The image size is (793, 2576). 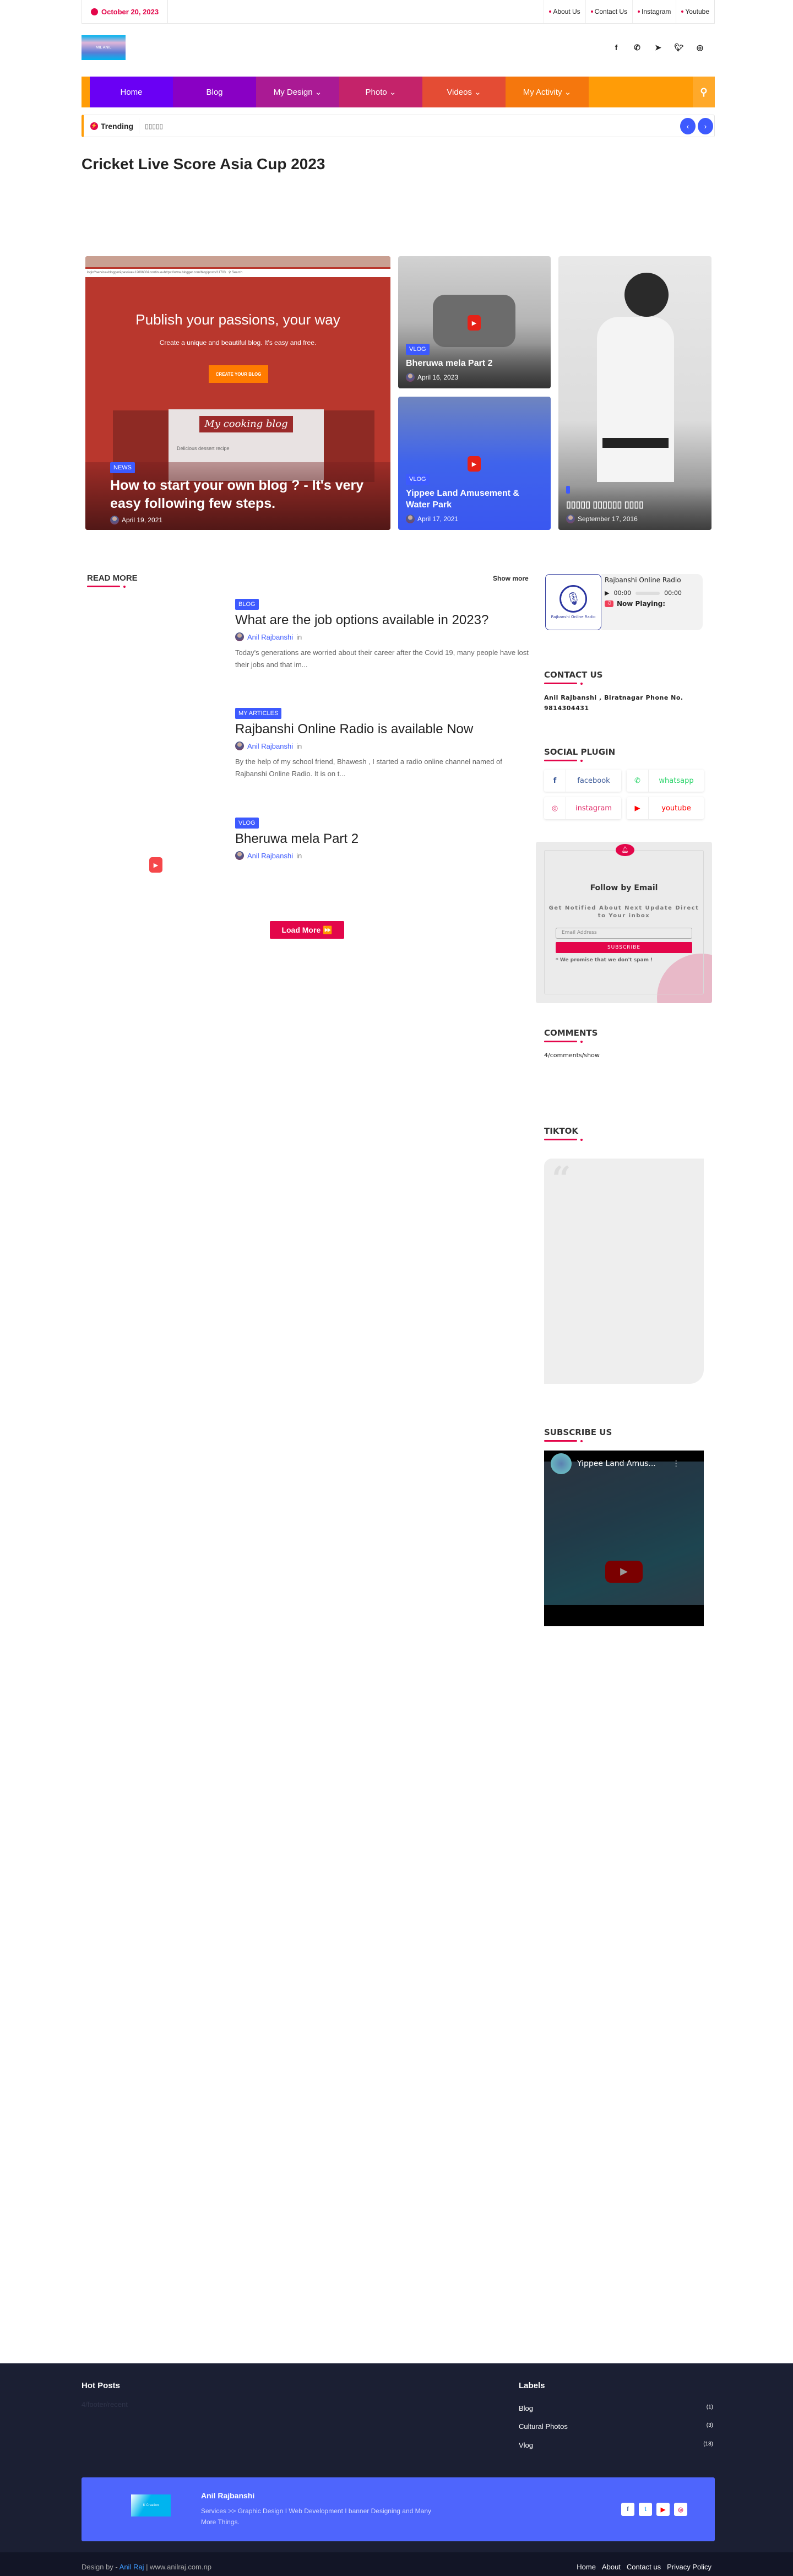 I want to click on subscribe-heading: SUBSCRIBE US, so click(x=578, y=1434).